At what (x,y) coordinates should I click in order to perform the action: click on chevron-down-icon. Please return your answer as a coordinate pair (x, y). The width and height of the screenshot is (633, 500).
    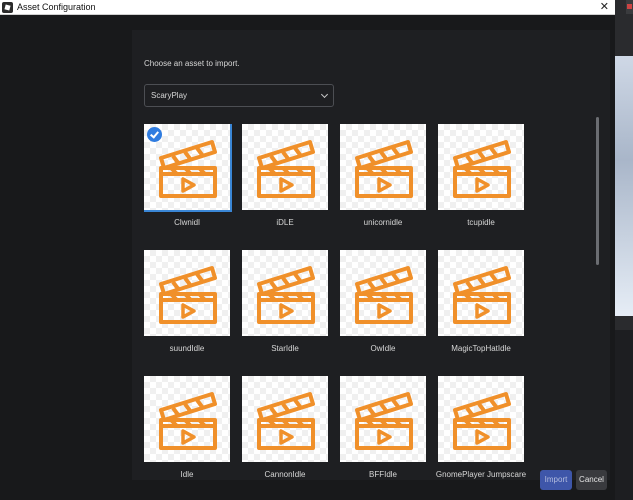
    Looking at the image, I should click on (324, 94).